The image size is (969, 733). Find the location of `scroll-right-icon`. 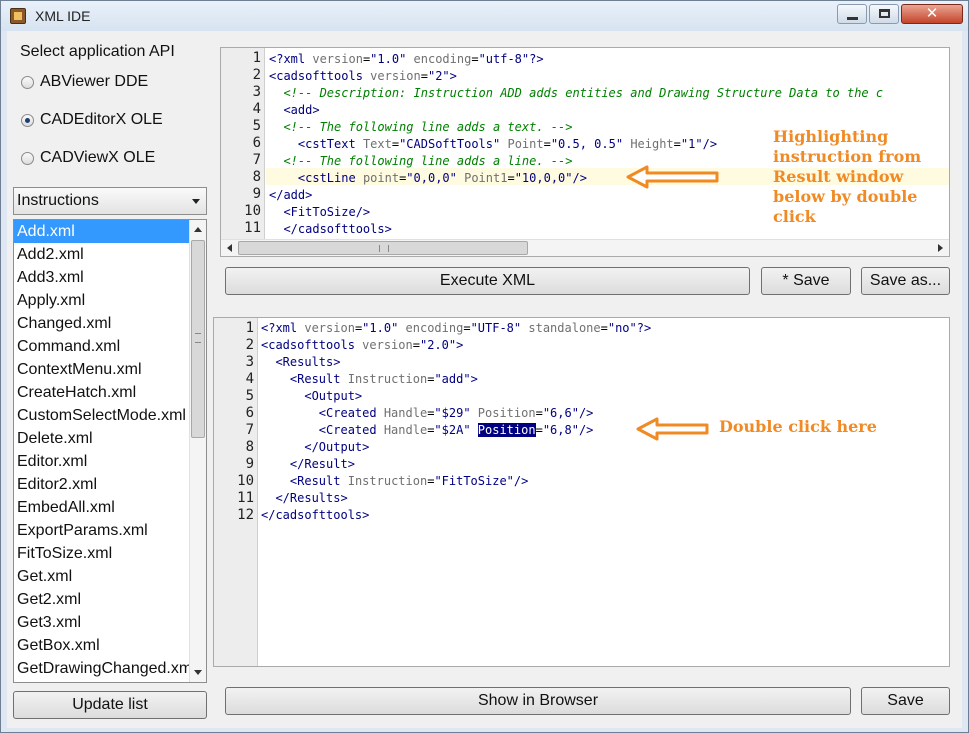

scroll-right-icon is located at coordinates (940, 248).